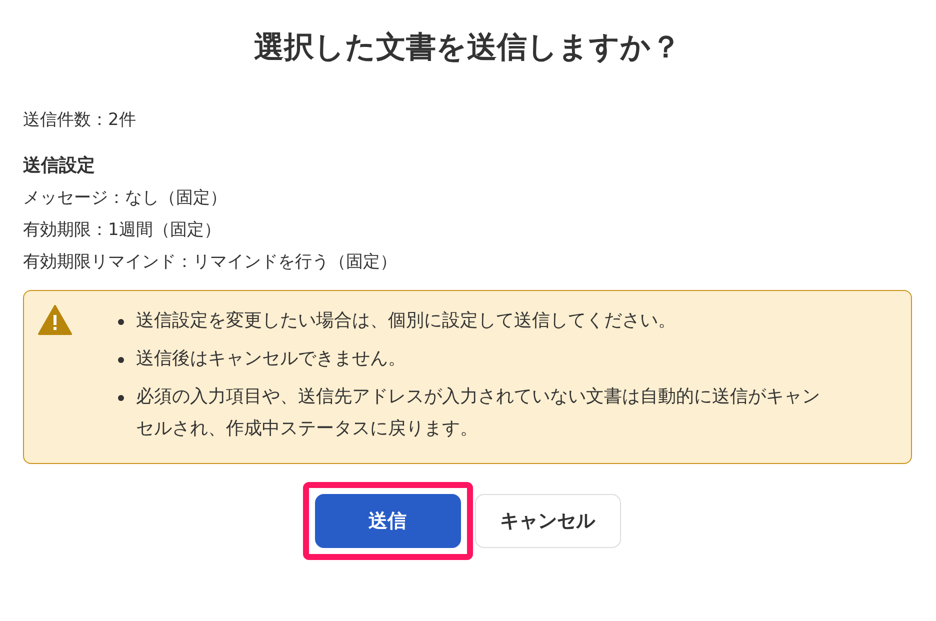 The height and width of the screenshot is (621, 936). What do you see at coordinates (125, 198) in the screenshot?
I see `setting-line: メッセージ：なし（固定）` at bounding box center [125, 198].